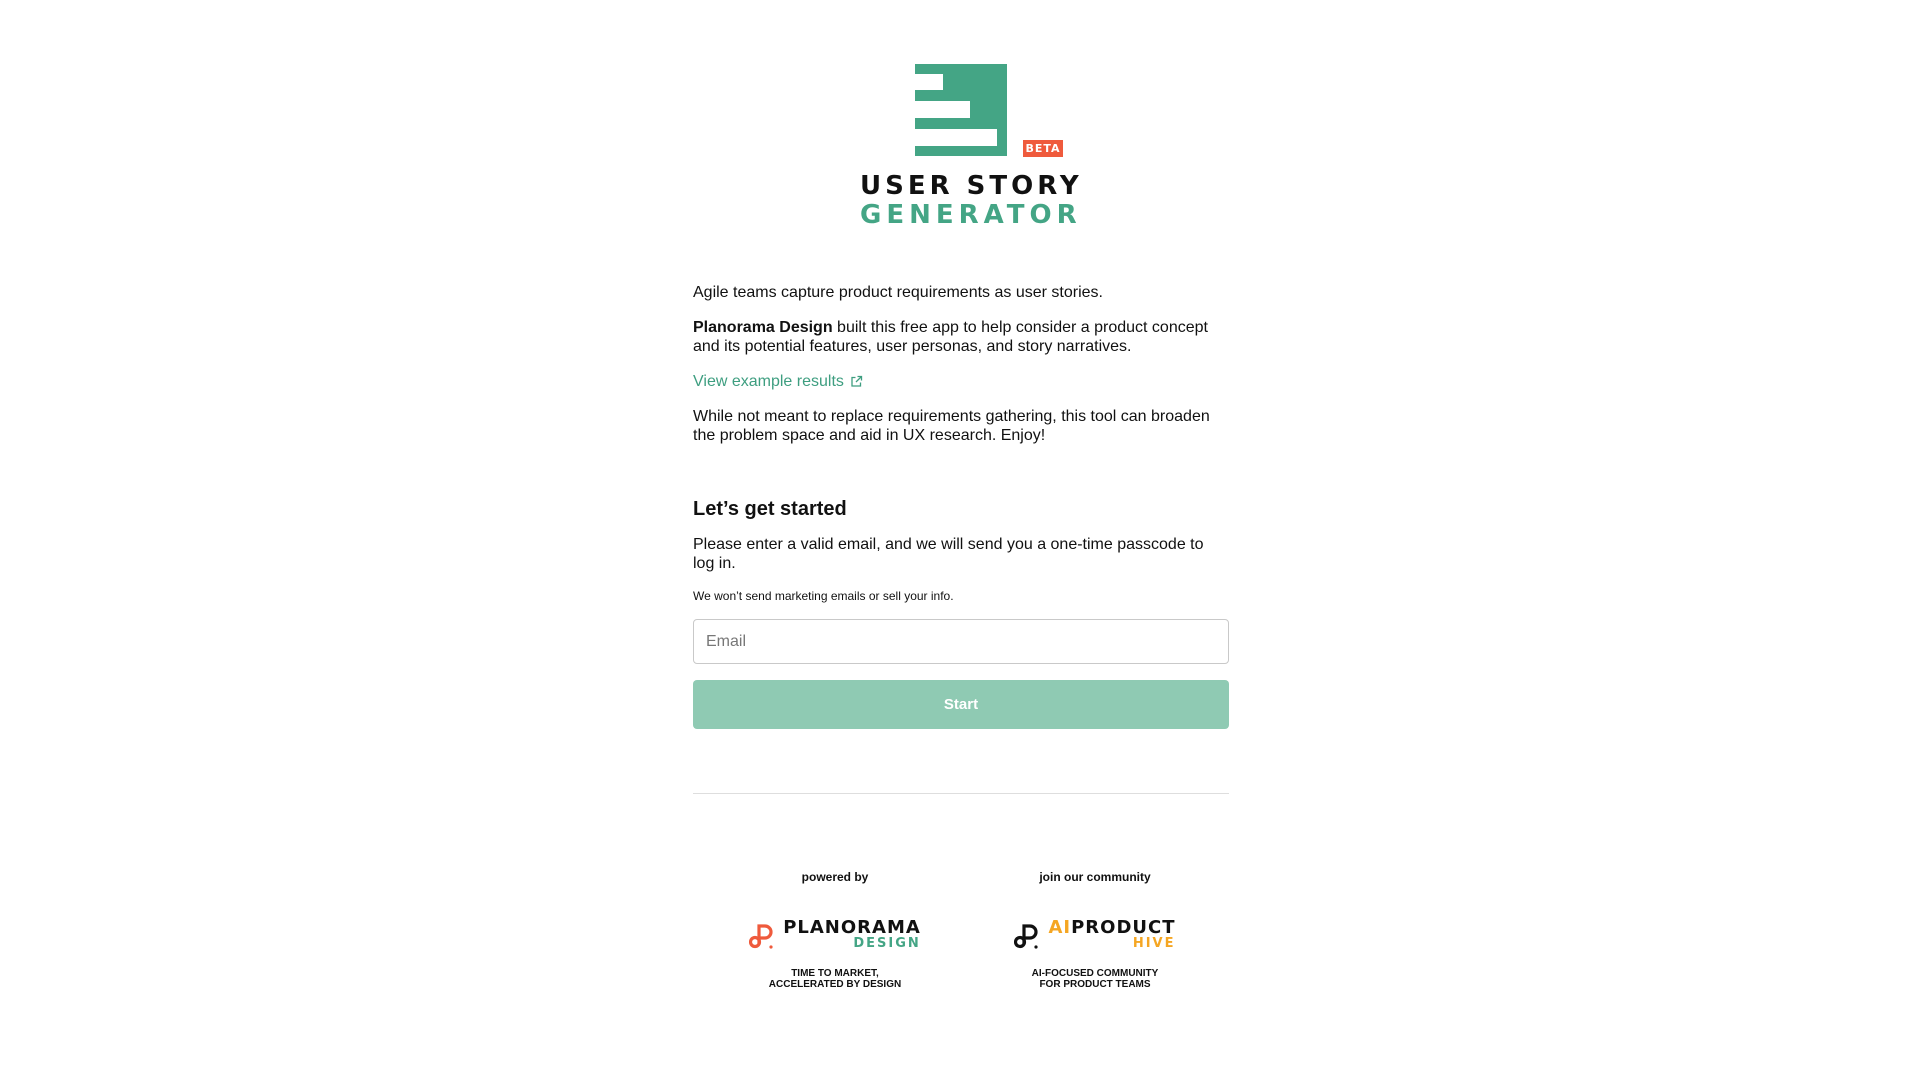  What do you see at coordinates (971, 215) in the screenshot?
I see `logo-title-line2: GENERATOR` at bounding box center [971, 215].